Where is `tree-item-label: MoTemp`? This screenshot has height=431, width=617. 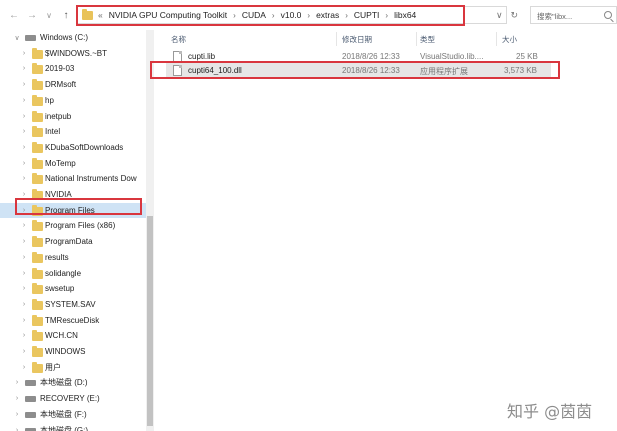 tree-item-label: MoTemp is located at coordinates (60, 163).